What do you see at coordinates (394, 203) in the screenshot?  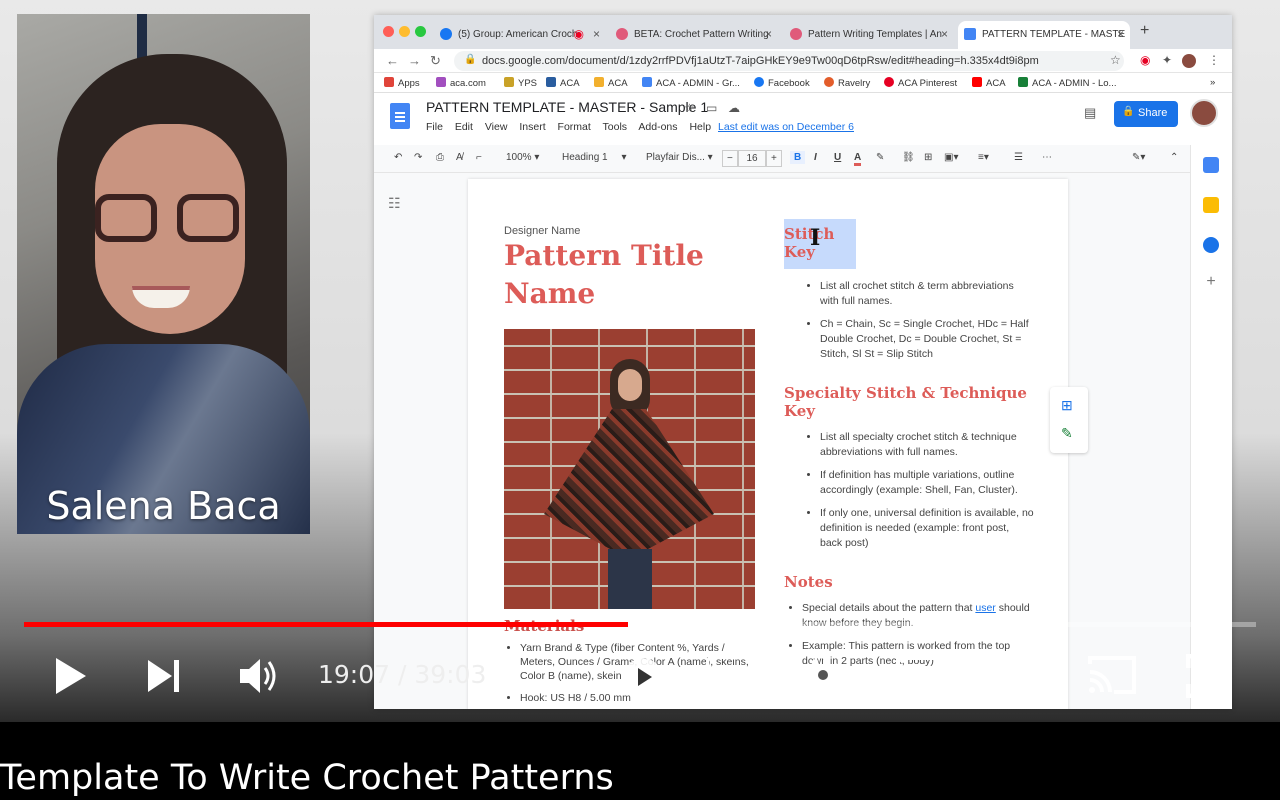 I see `document-outline-icon: ☷` at bounding box center [394, 203].